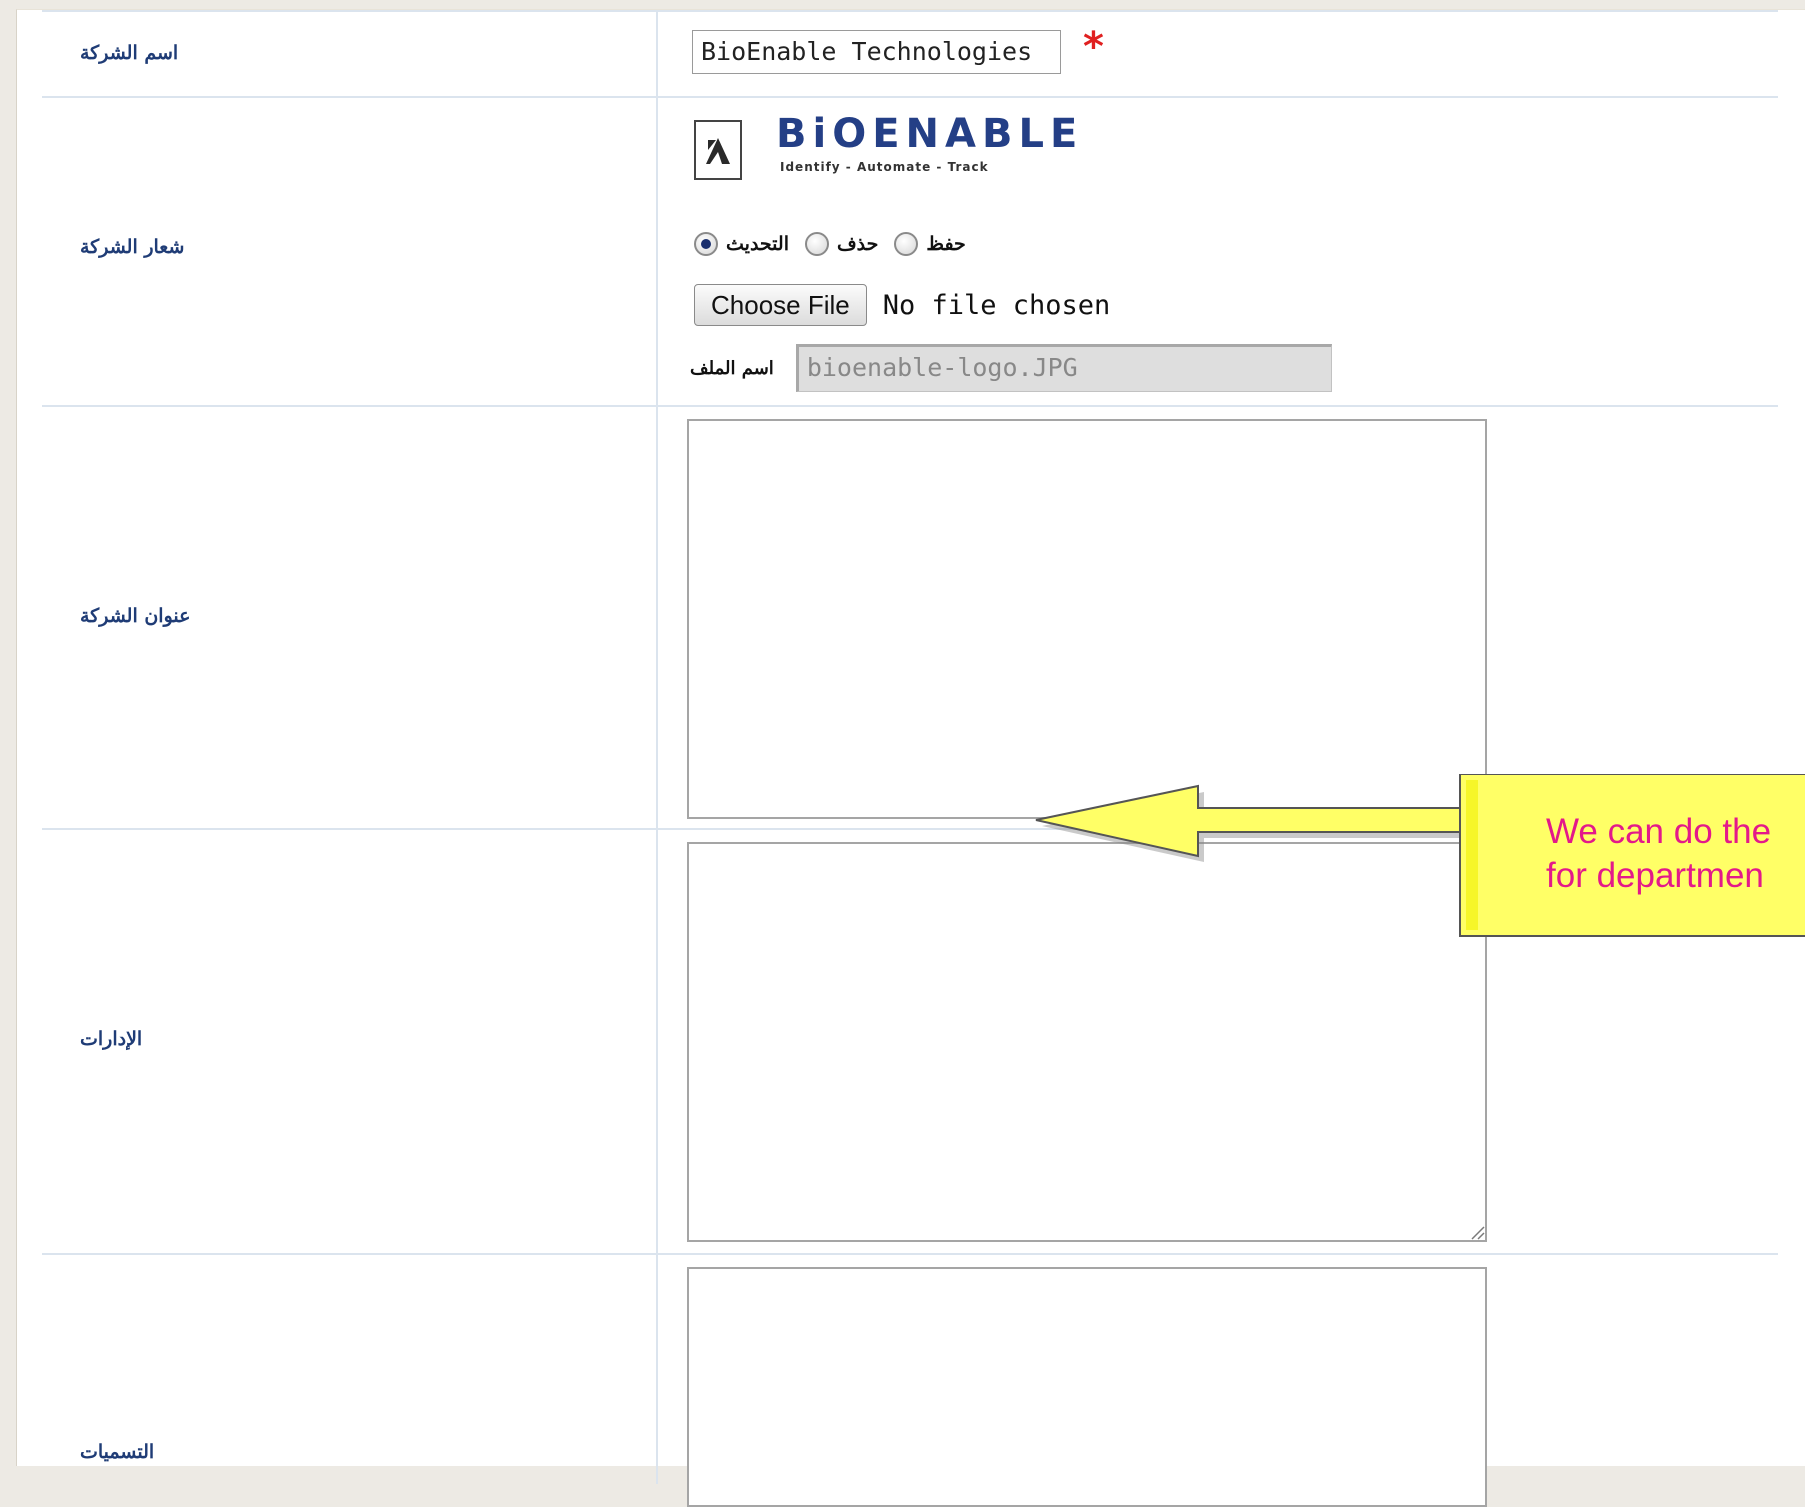 The image size is (1805, 1507). What do you see at coordinates (135, 616) in the screenshot?
I see `company-address-label: عنوان الشركة` at bounding box center [135, 616].